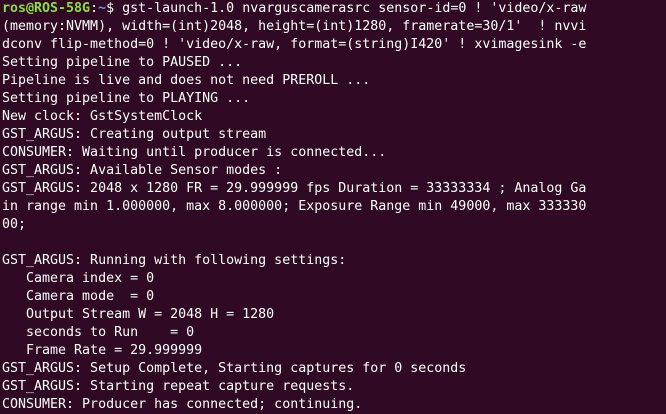 Image resolution: width=666 pixels, height=414 pixels. Describe the element at coordinates (78, 278) in the screenshot. I see `output-line: Camera index = 0` at that location.